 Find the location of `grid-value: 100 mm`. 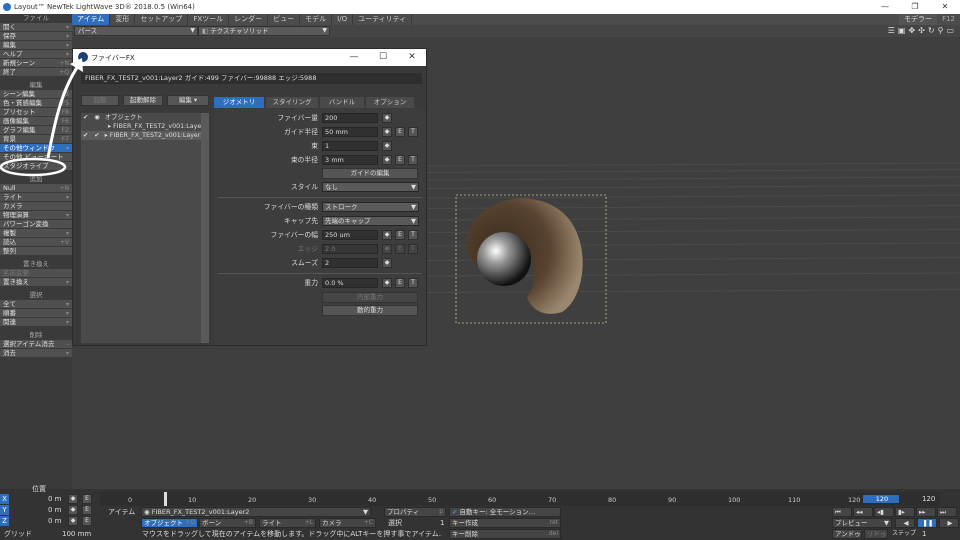

grid-value: 100 mm is located at coordinates (76, 534).